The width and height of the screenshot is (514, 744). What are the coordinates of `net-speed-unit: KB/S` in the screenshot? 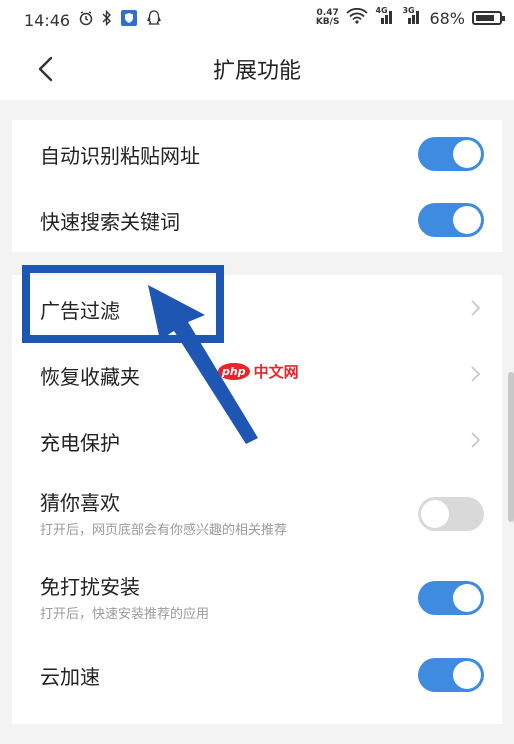 It's located at (327, 22).